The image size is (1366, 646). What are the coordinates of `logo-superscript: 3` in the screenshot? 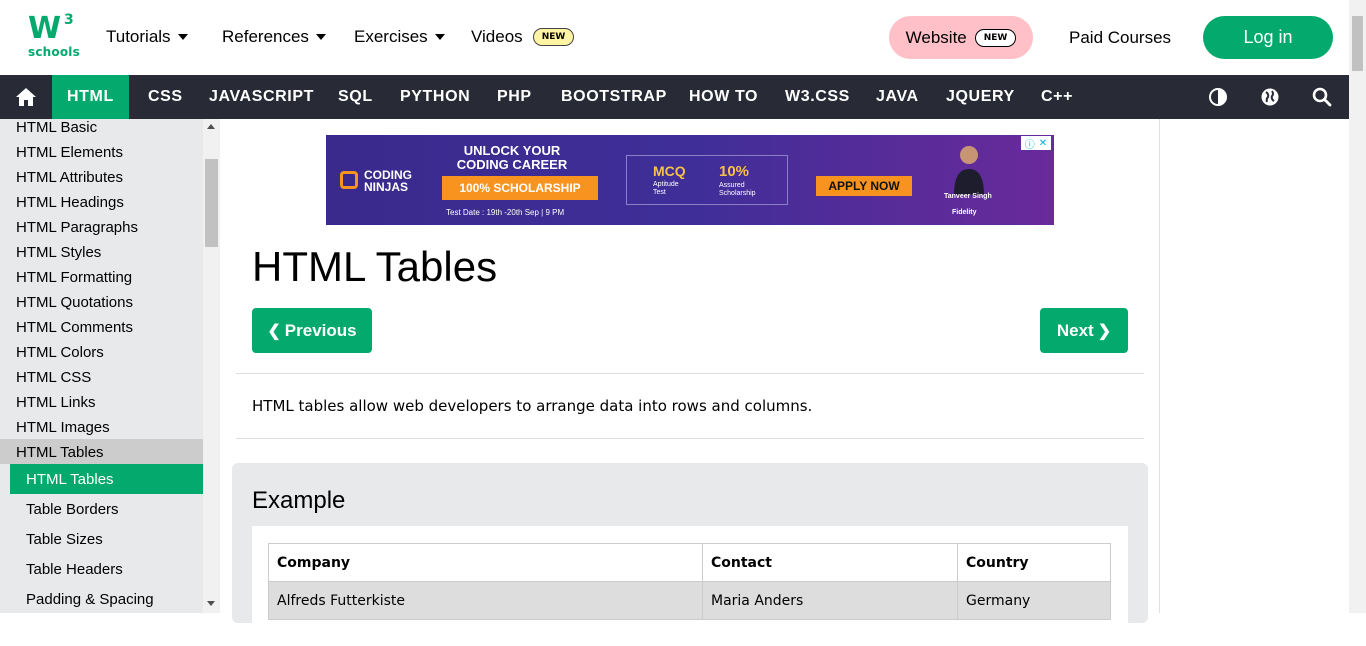 It's located at (69, 20).